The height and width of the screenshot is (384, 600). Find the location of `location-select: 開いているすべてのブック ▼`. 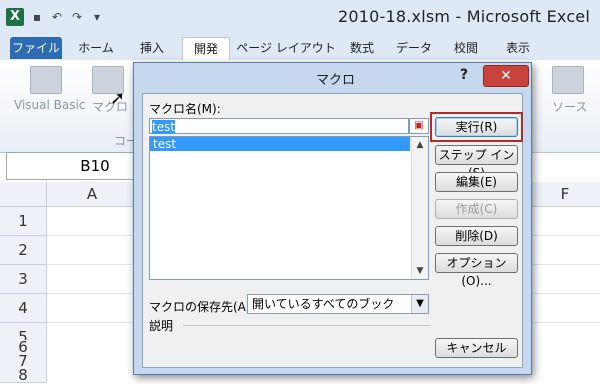

location-select: 開いているすべてのブック ▼ is located at coordinates (338, 304).